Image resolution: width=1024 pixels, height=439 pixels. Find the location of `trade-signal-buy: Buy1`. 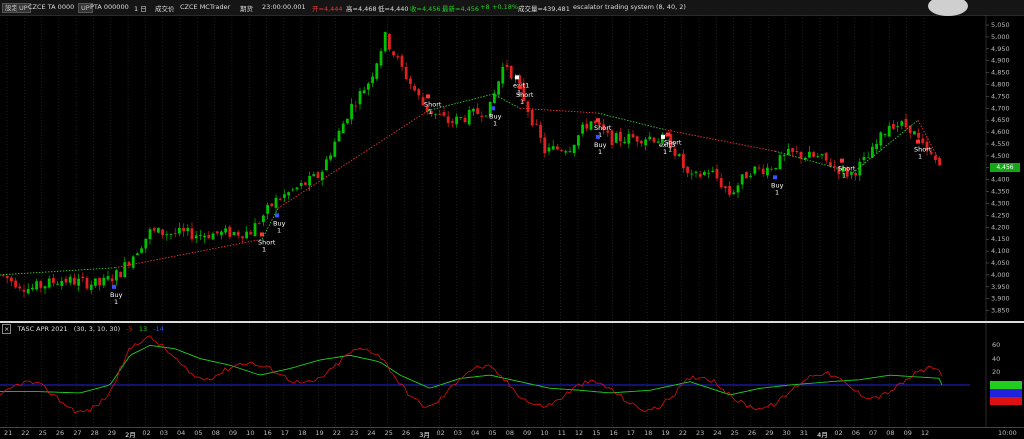

trade-signal-buy: Buy1 is located at coordinates (777, 185).